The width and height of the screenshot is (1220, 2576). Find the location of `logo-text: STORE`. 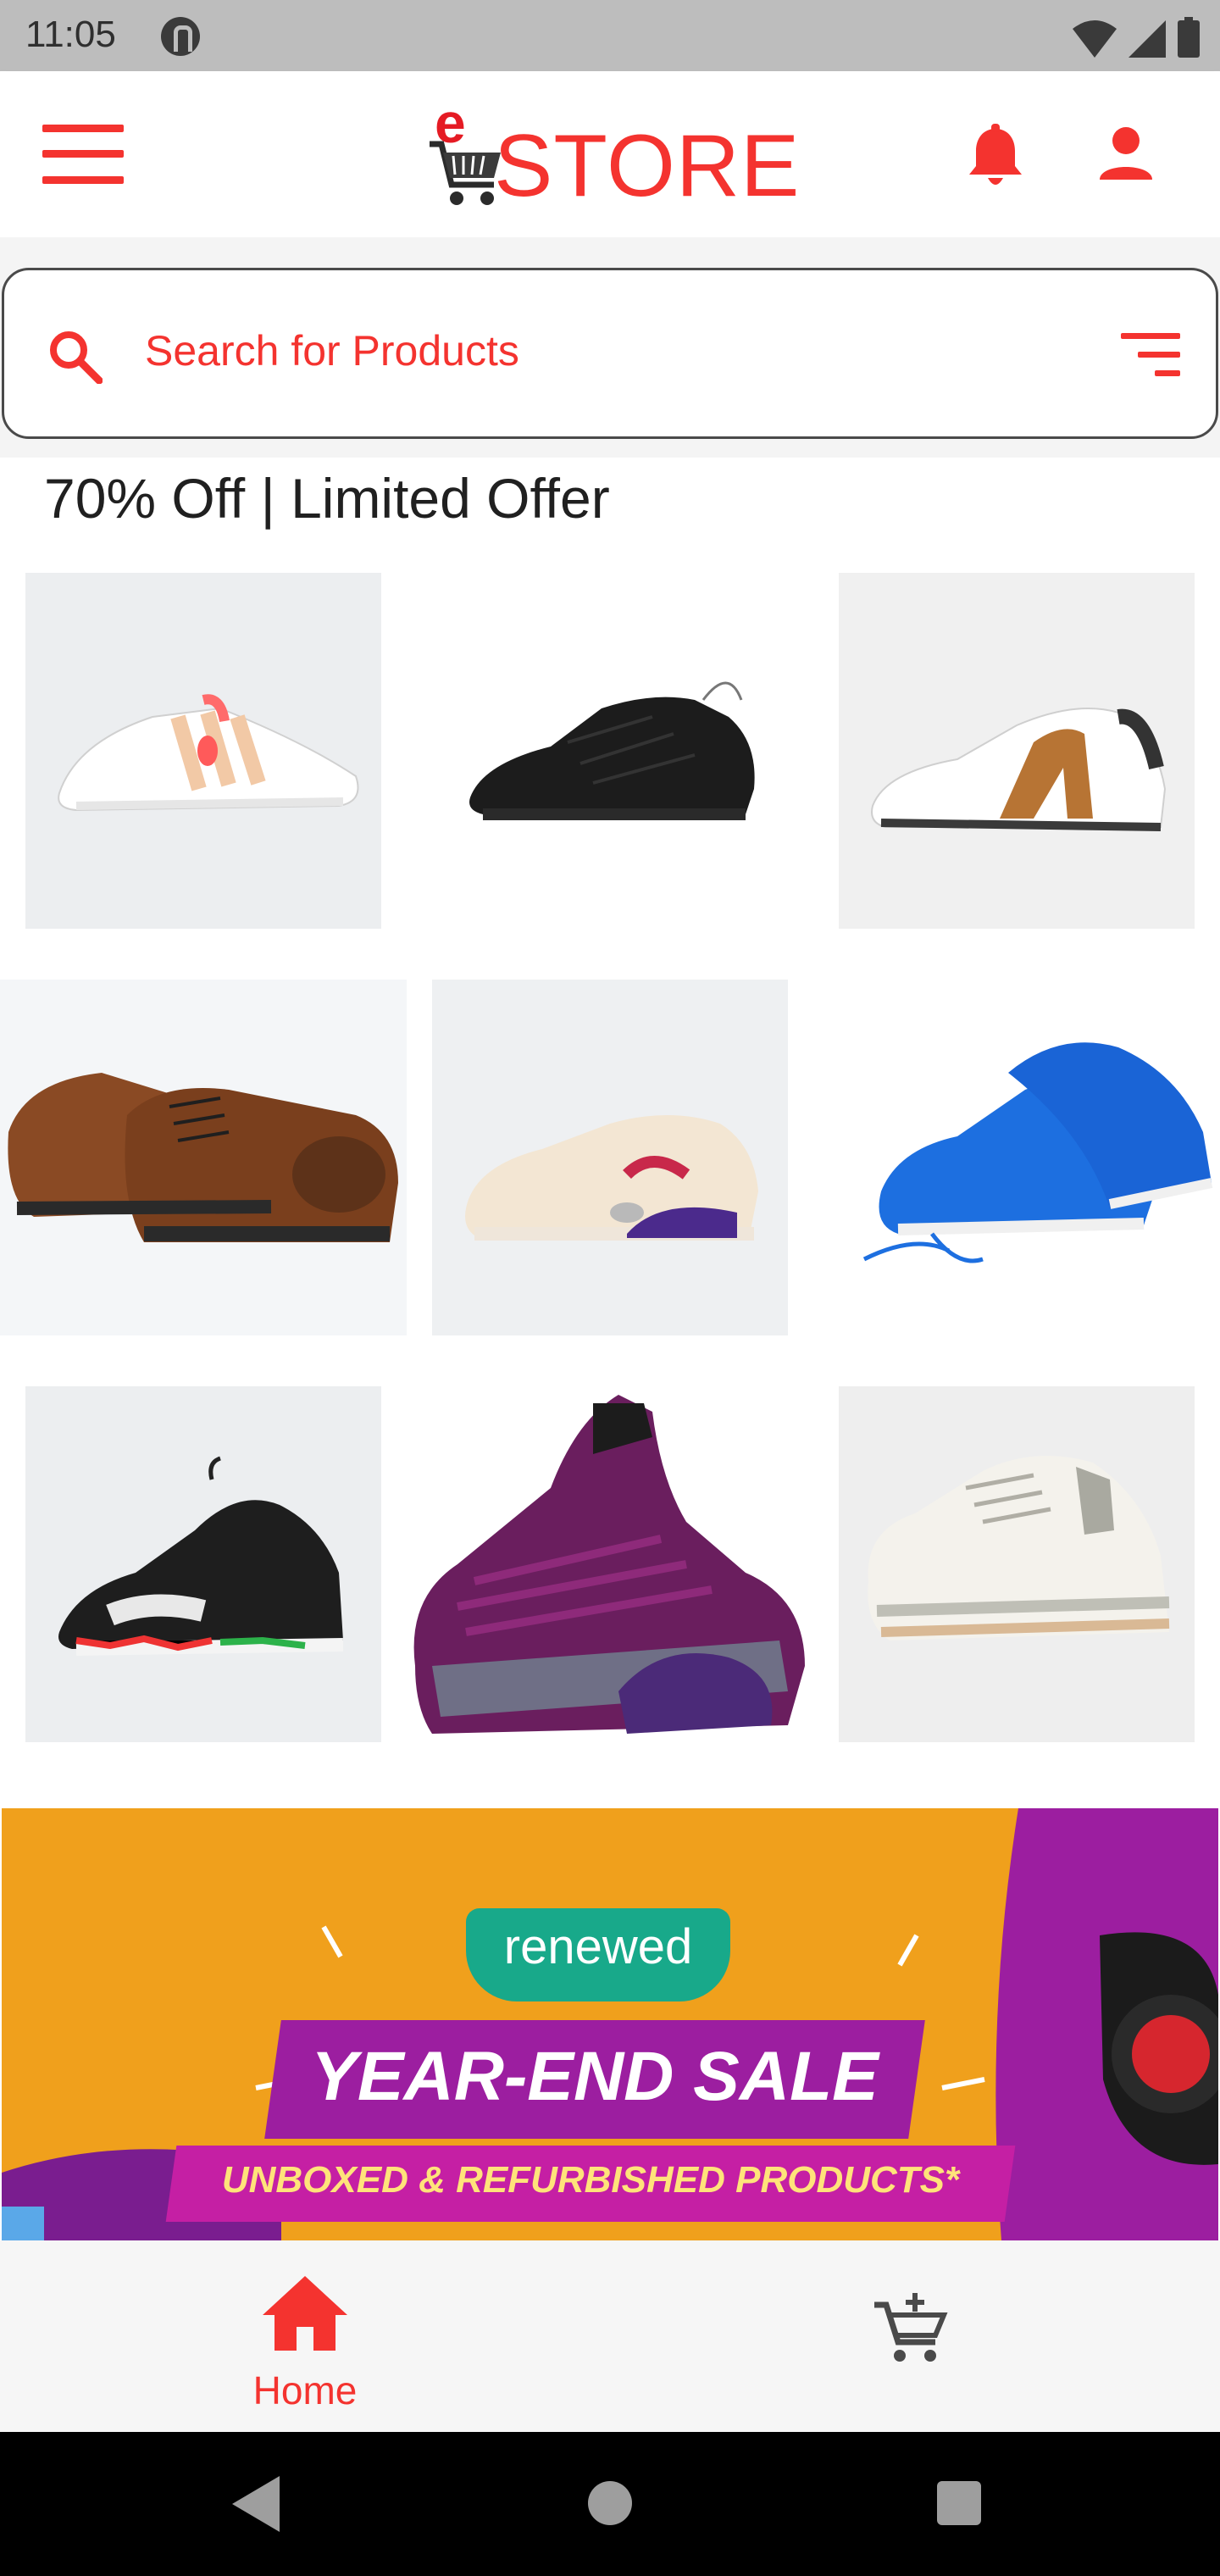

logo-text: STORE is located at coordinates (647, 166).